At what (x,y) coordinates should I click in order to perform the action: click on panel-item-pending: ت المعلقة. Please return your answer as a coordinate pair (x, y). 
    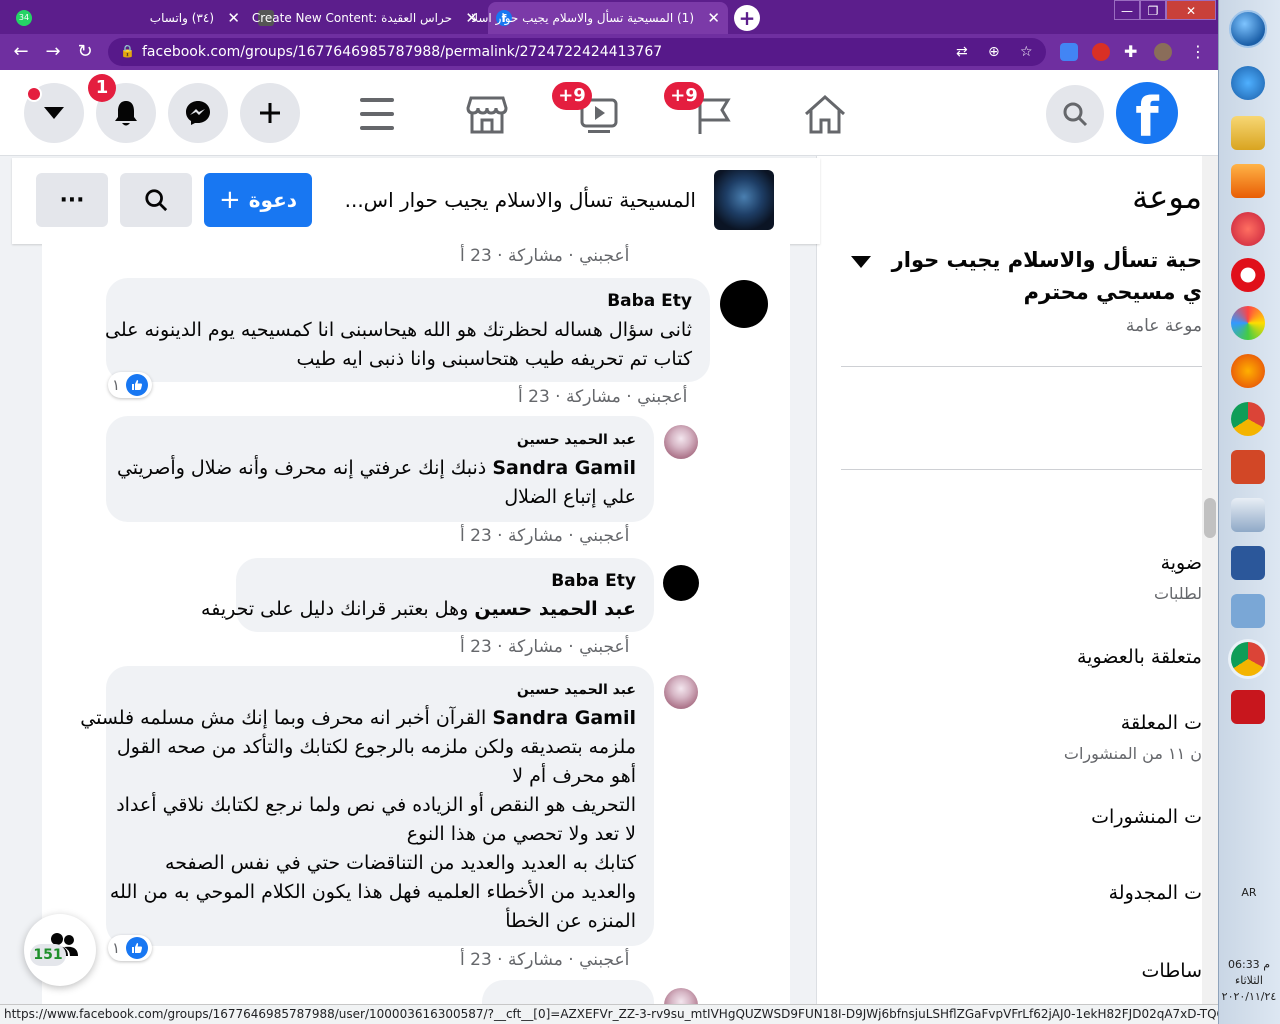
    Looking at the image, I should click on (1161, 723).